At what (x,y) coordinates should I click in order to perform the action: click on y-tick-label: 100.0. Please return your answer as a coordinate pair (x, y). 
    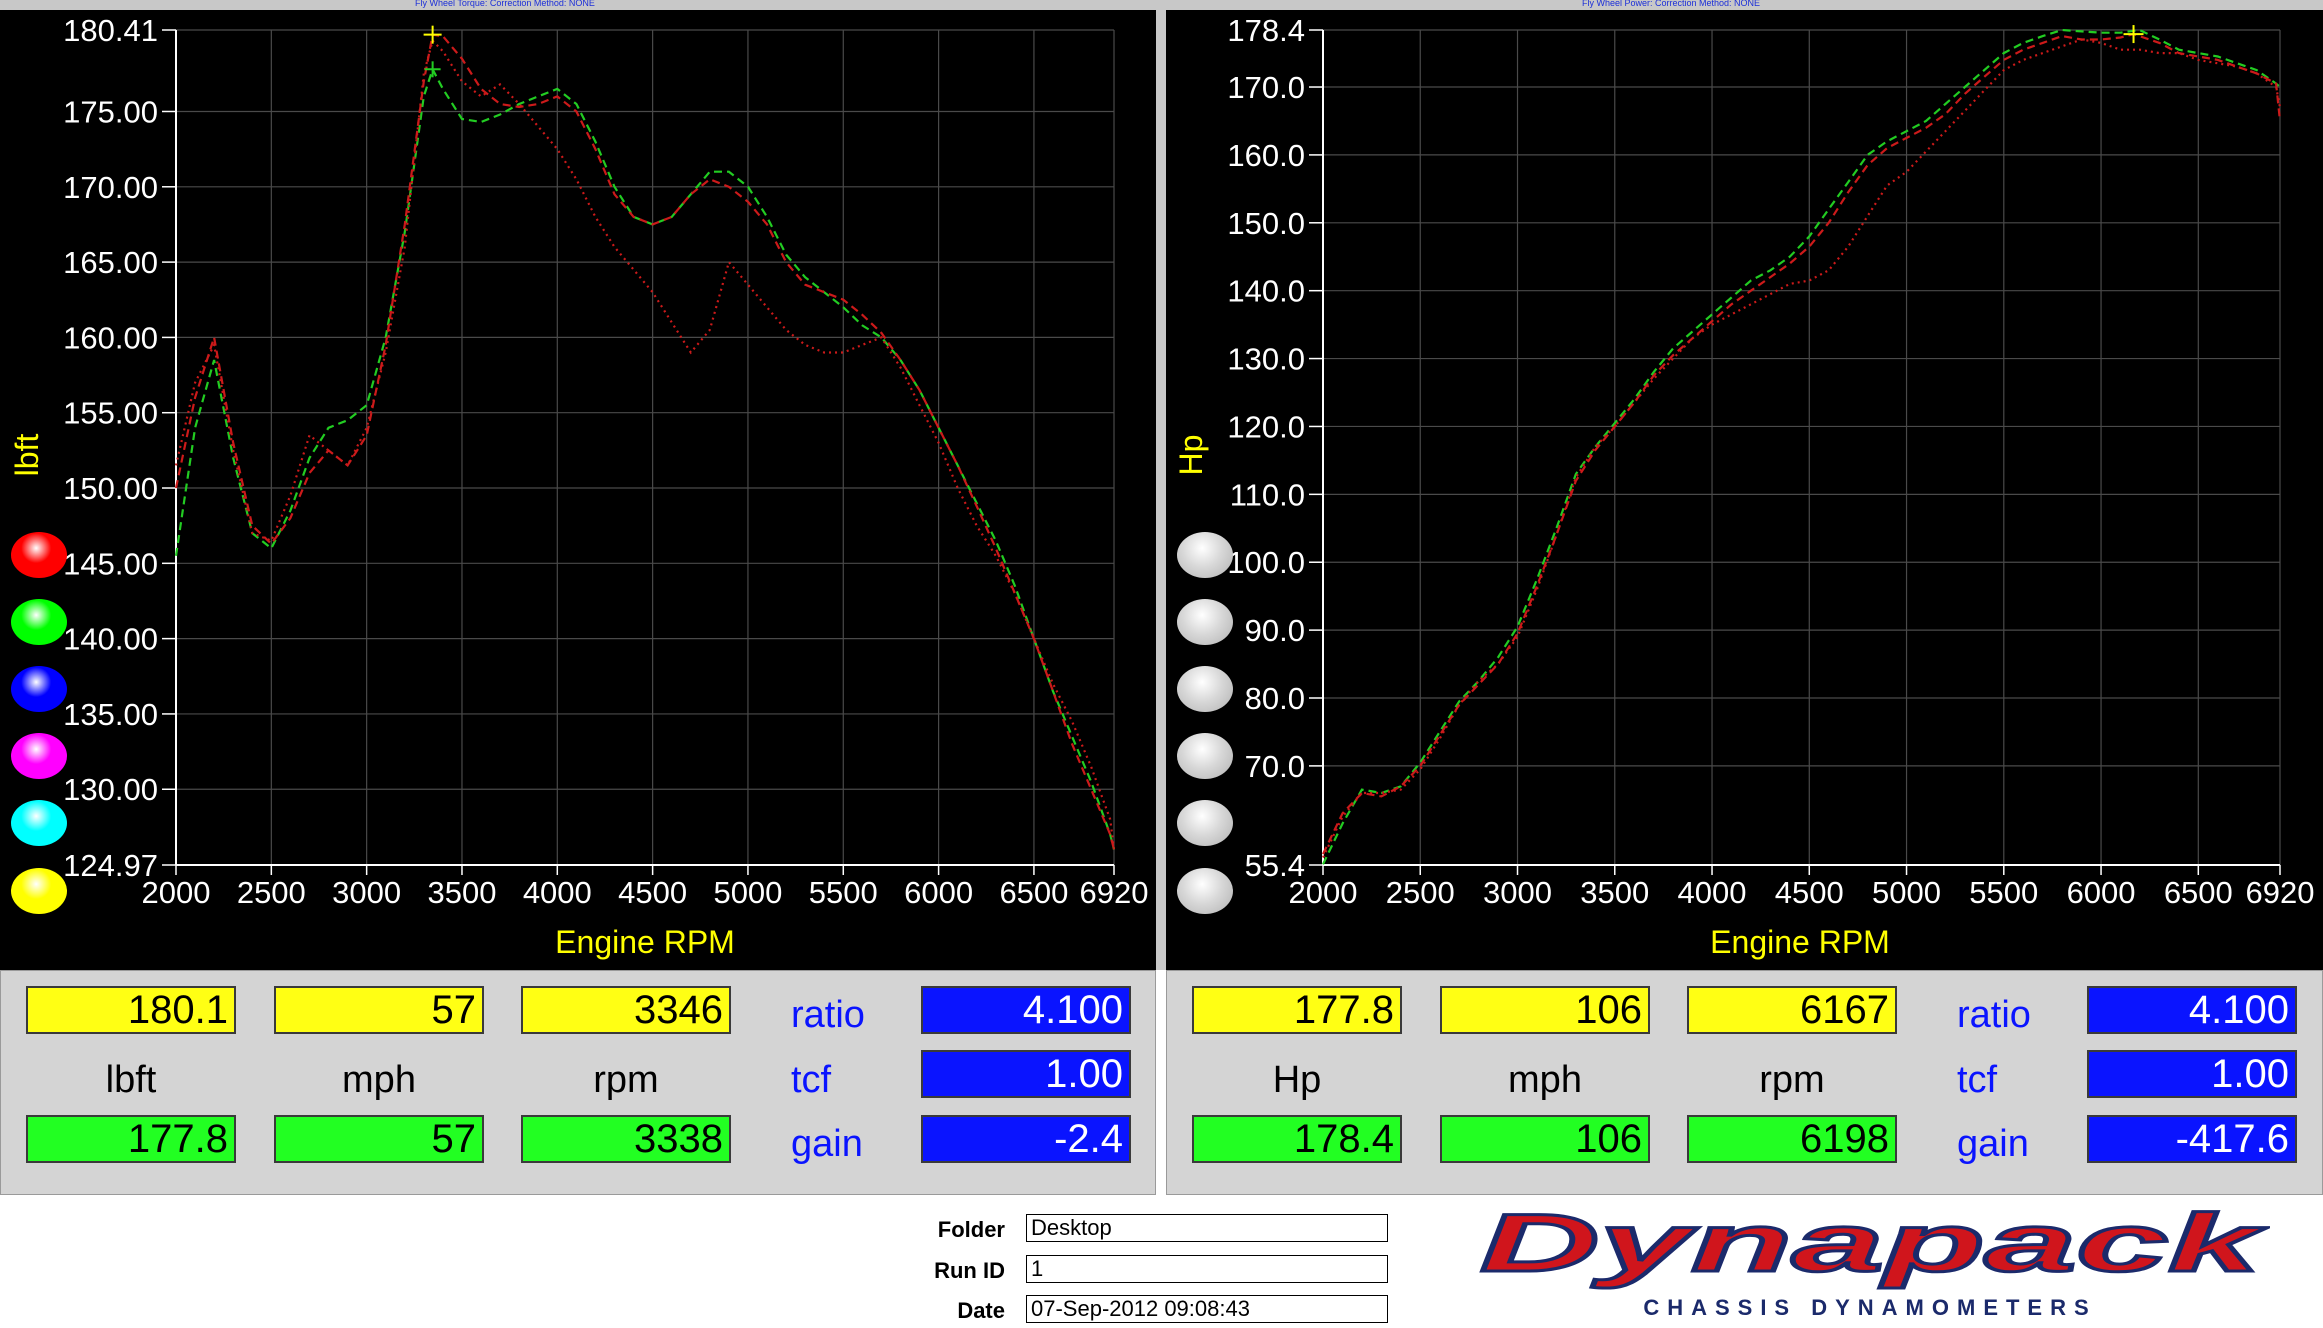
    Looking at the image, I should click on (1266, 562).